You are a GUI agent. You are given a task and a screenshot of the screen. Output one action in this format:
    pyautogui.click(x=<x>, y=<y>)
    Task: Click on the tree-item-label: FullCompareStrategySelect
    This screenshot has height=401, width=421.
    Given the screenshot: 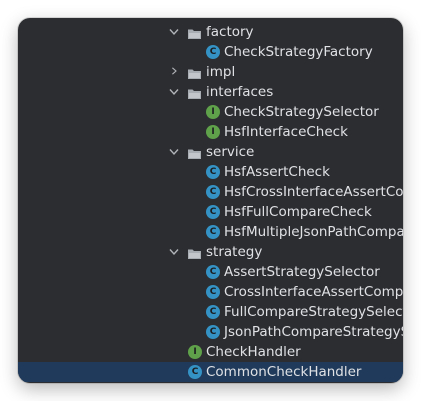 What is the action you would take?
    pyautogui.click(x=313, y=312)
    